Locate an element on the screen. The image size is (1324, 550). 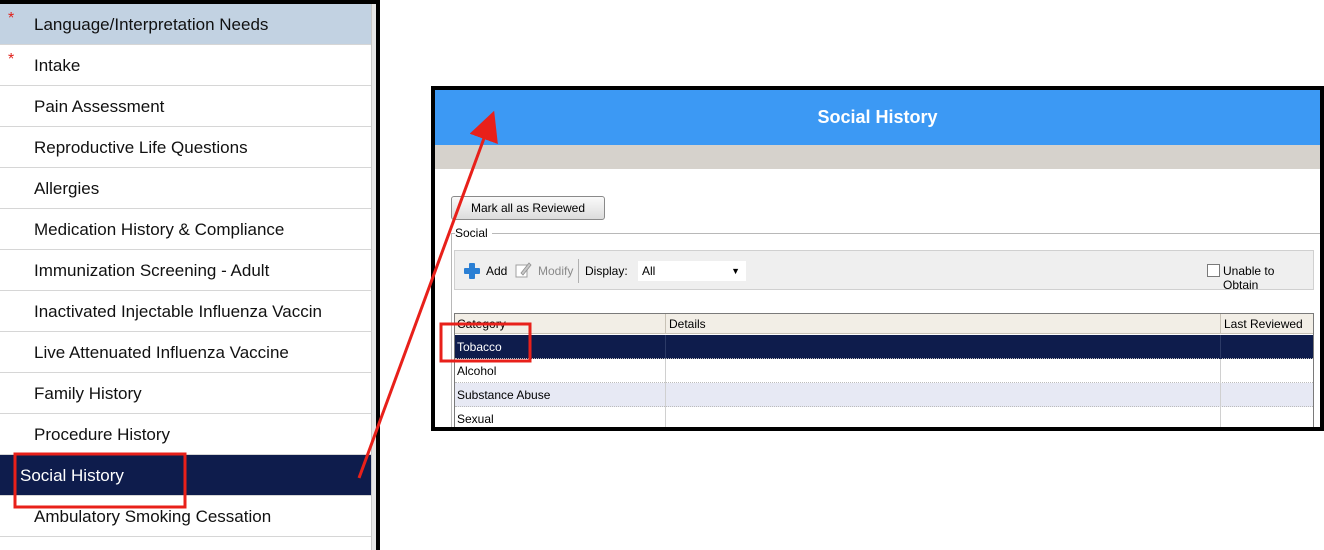
nav-item-label: Allergies is located at coordinates (67, 188).